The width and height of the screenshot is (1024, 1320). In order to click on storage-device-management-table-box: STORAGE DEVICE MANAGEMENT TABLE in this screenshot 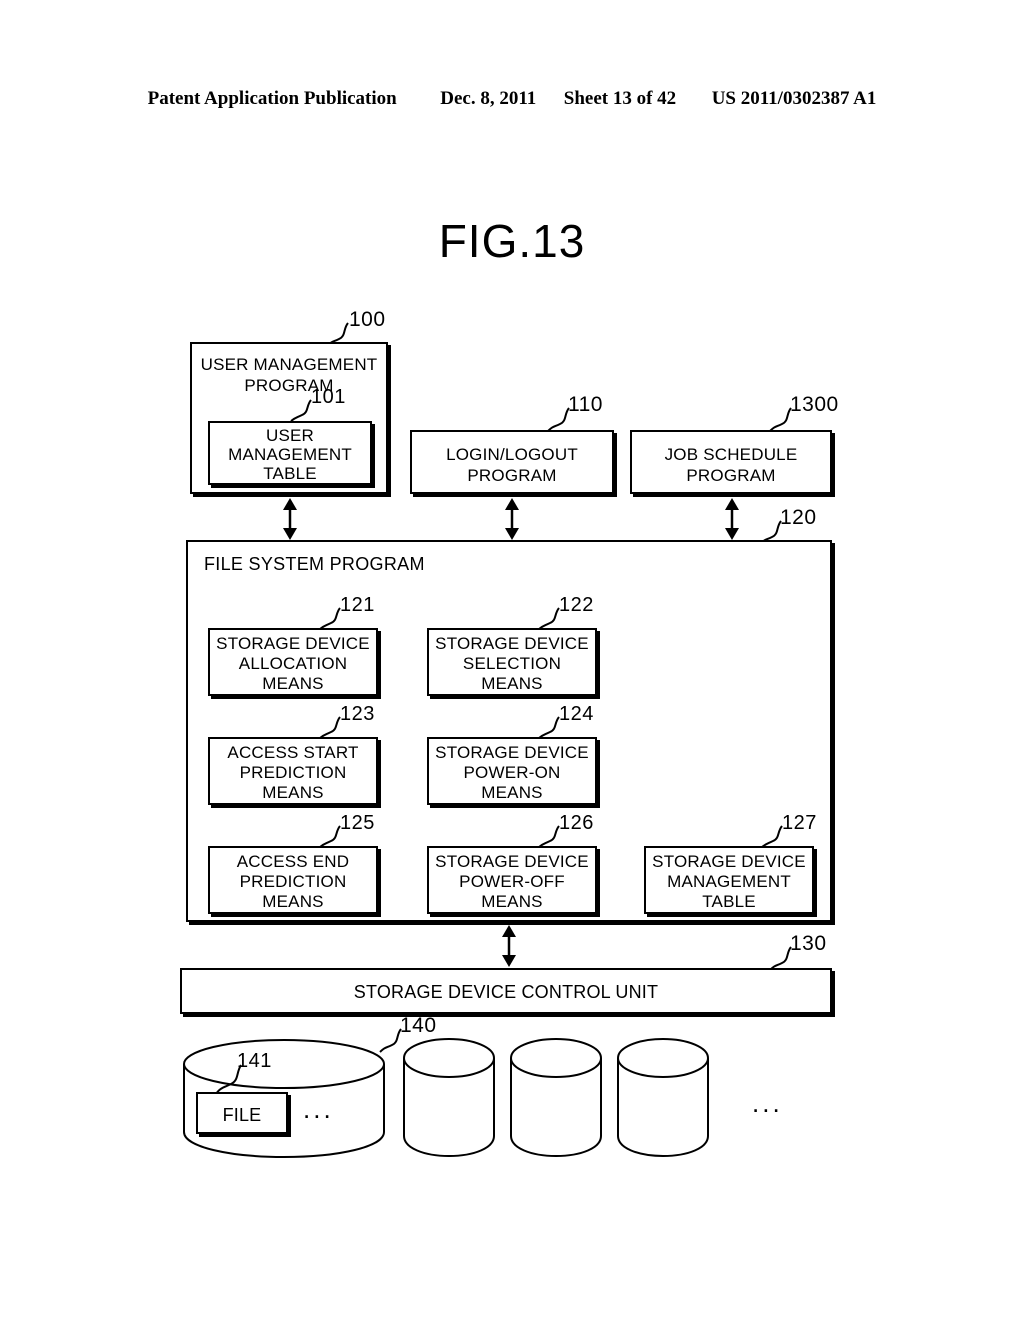, I will do `click(729, 880)`.